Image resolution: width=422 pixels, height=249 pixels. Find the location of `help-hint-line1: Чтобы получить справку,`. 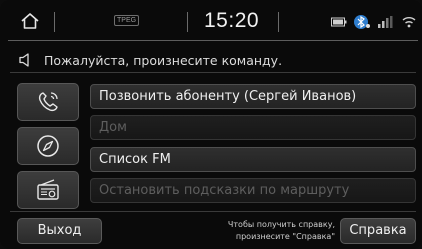

help-hint-line1: Чтобы получить справку, is located at coordinates (281, 224).